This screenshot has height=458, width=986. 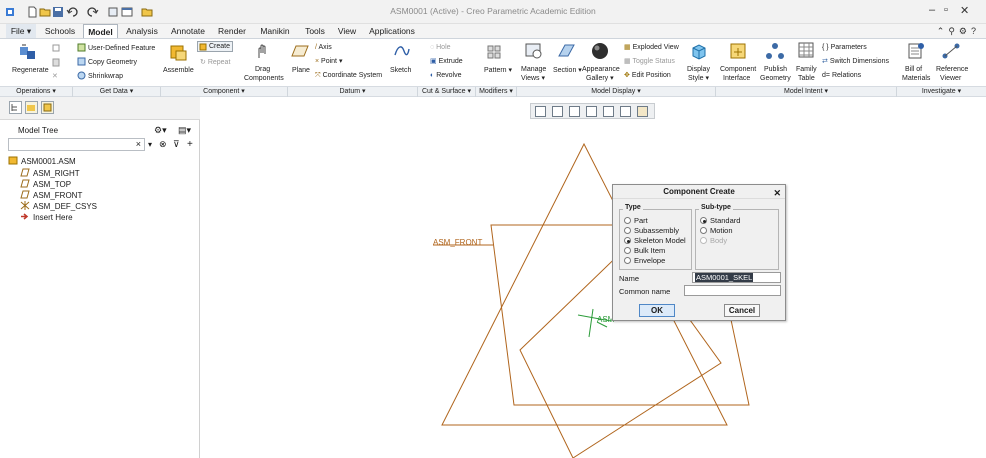 I want to click on relations-button: d= Relations, so click(x=841, y=75).